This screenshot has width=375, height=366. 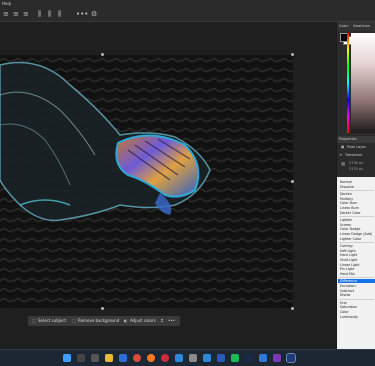 I want to click on transform-handle-bottom, so click(x=102, y=308).